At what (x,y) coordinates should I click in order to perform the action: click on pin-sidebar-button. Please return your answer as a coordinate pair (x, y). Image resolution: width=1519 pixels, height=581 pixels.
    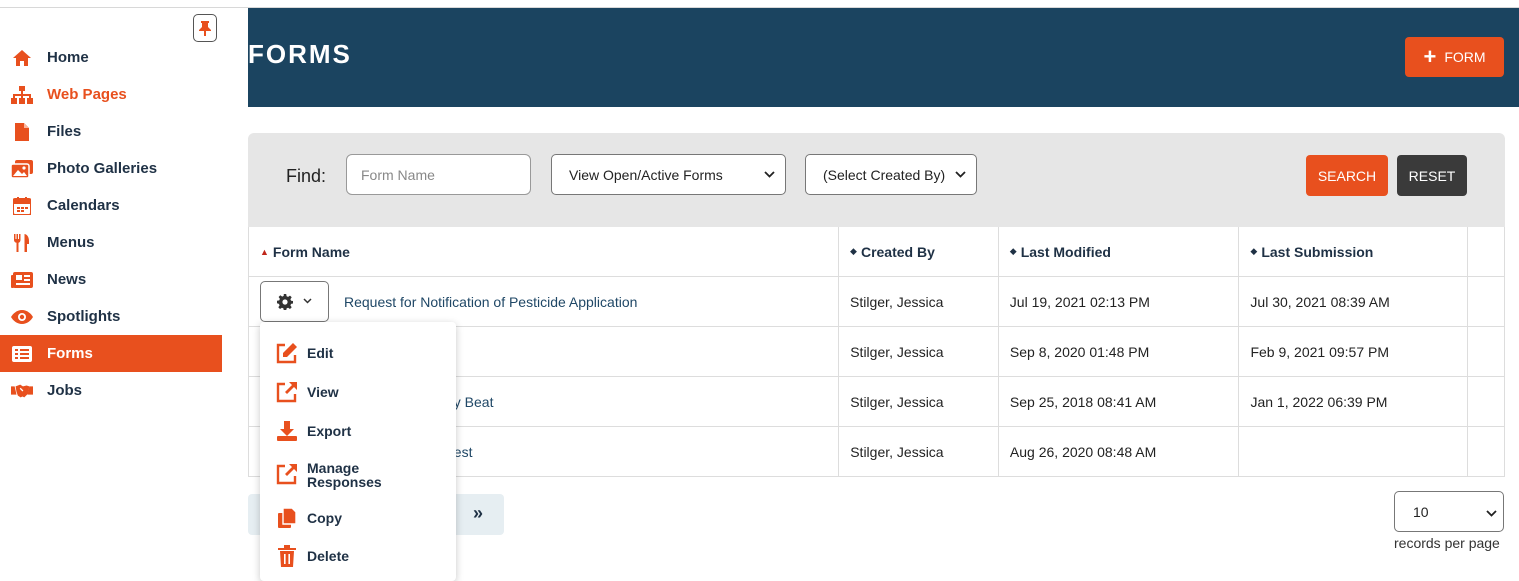
    Looking at the image, I should click on (205, 28).